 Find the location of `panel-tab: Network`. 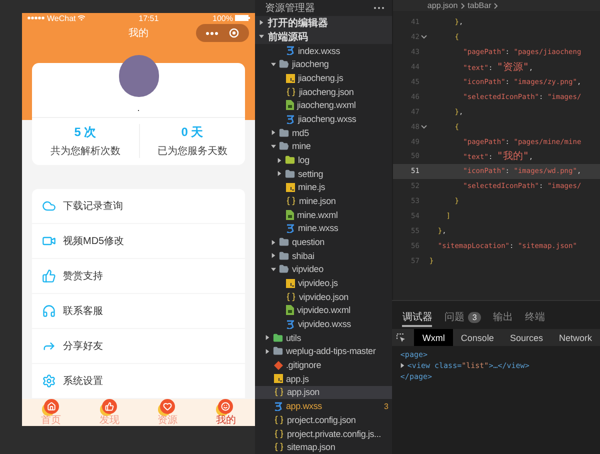

panel-tab: Network is located at coordinates (575, 337).